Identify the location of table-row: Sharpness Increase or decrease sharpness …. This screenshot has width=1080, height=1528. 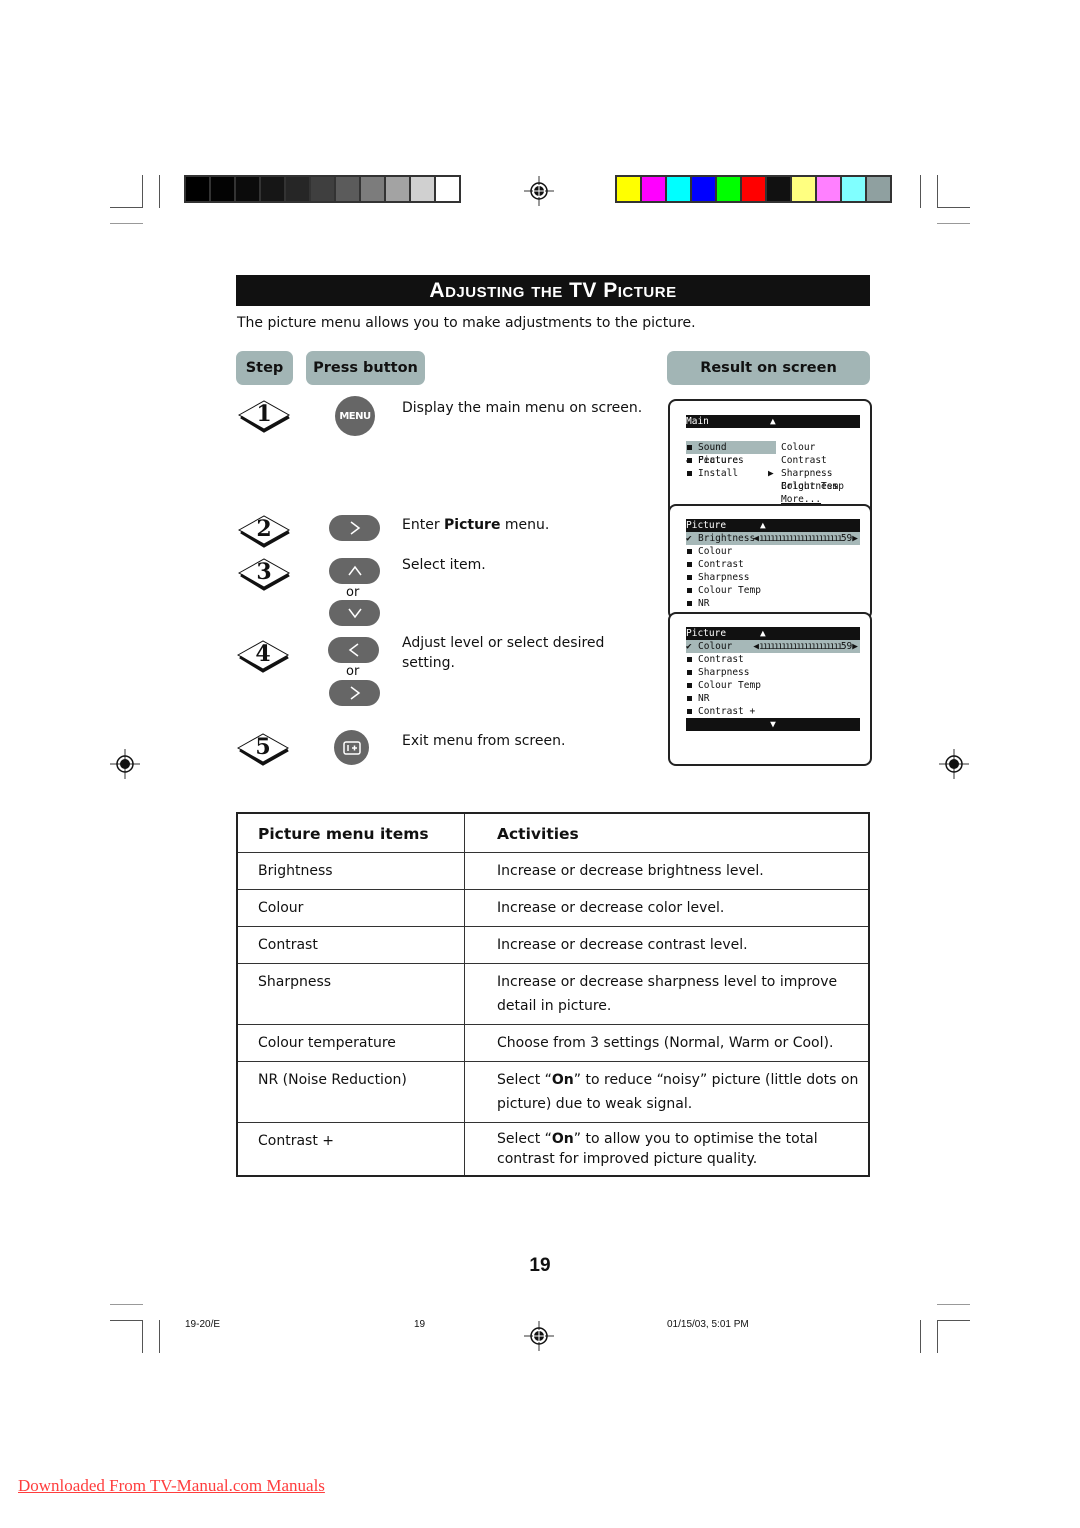
(553, 994).